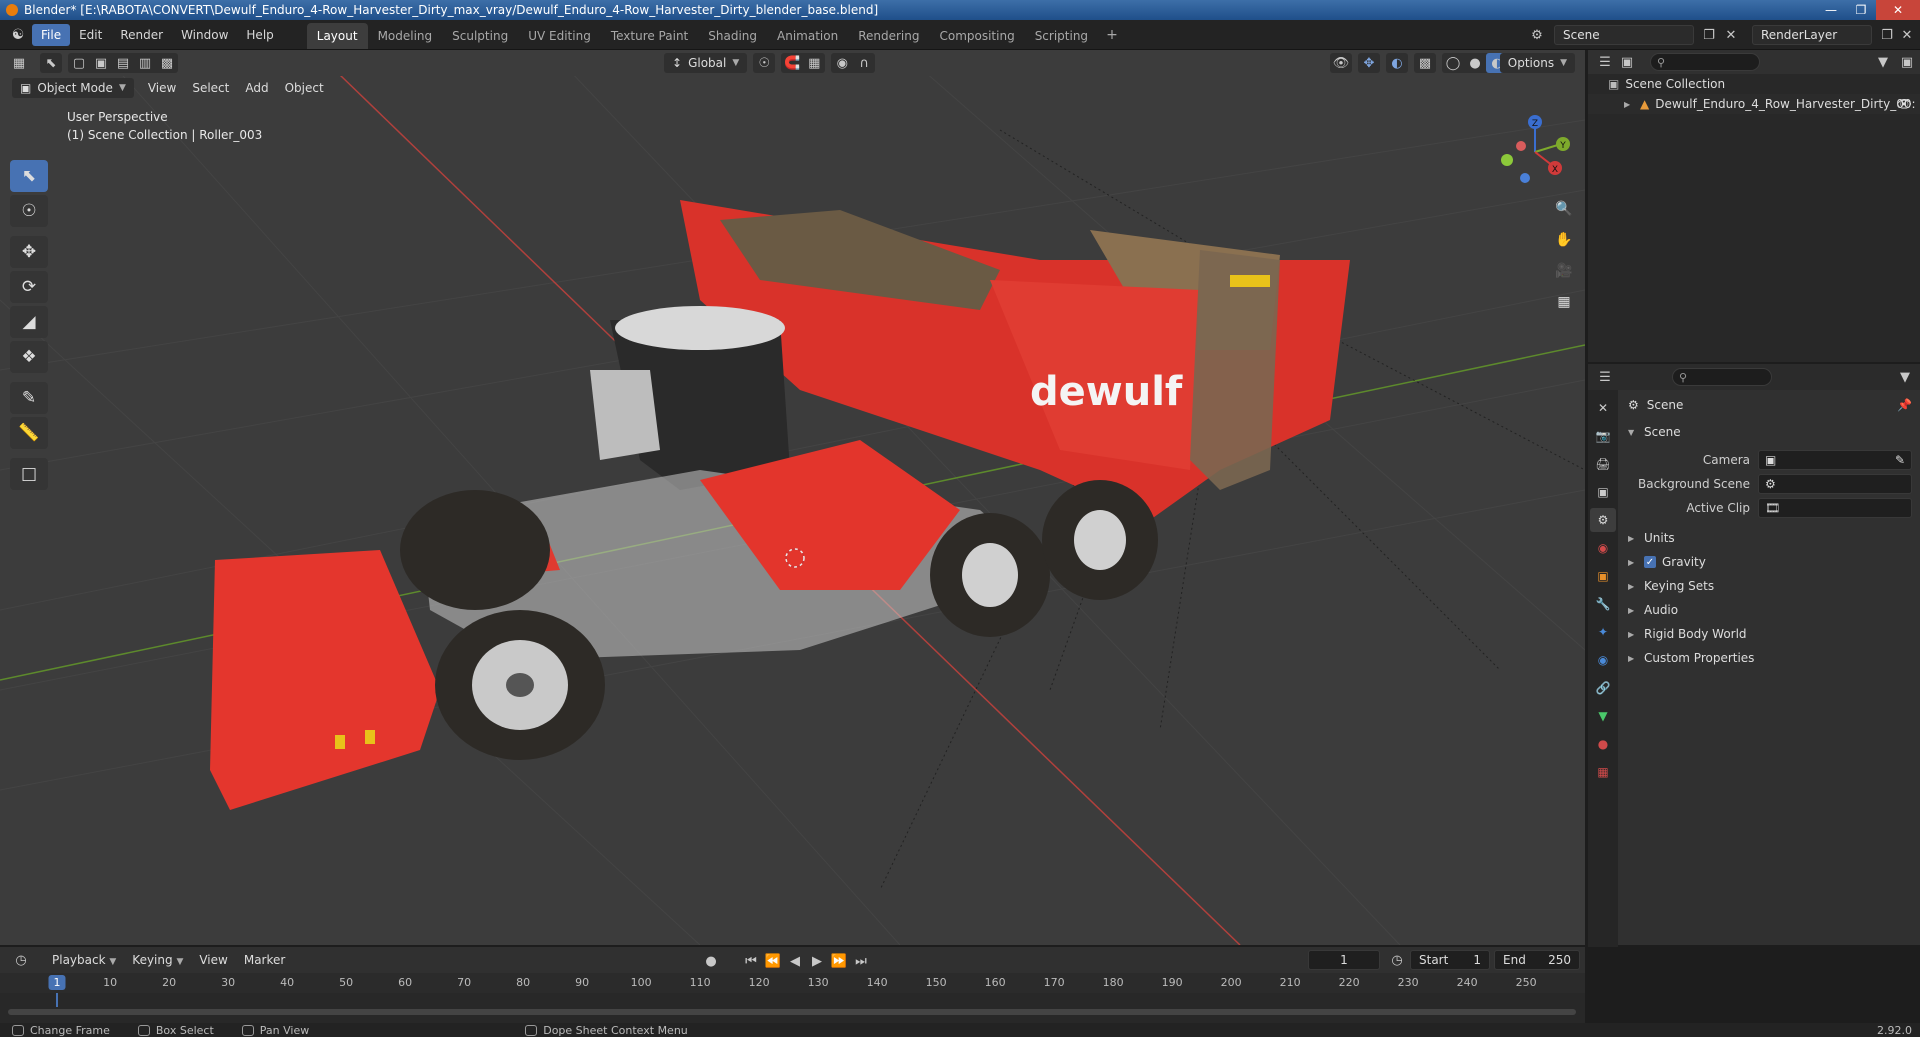 Image resolution: width=1920 pixels, height=1037 pixels. What do you see at coordinates (29, 357) in the screenshot?
I see `transform-tool-icon: ❖` at bounding box center [29, 357].